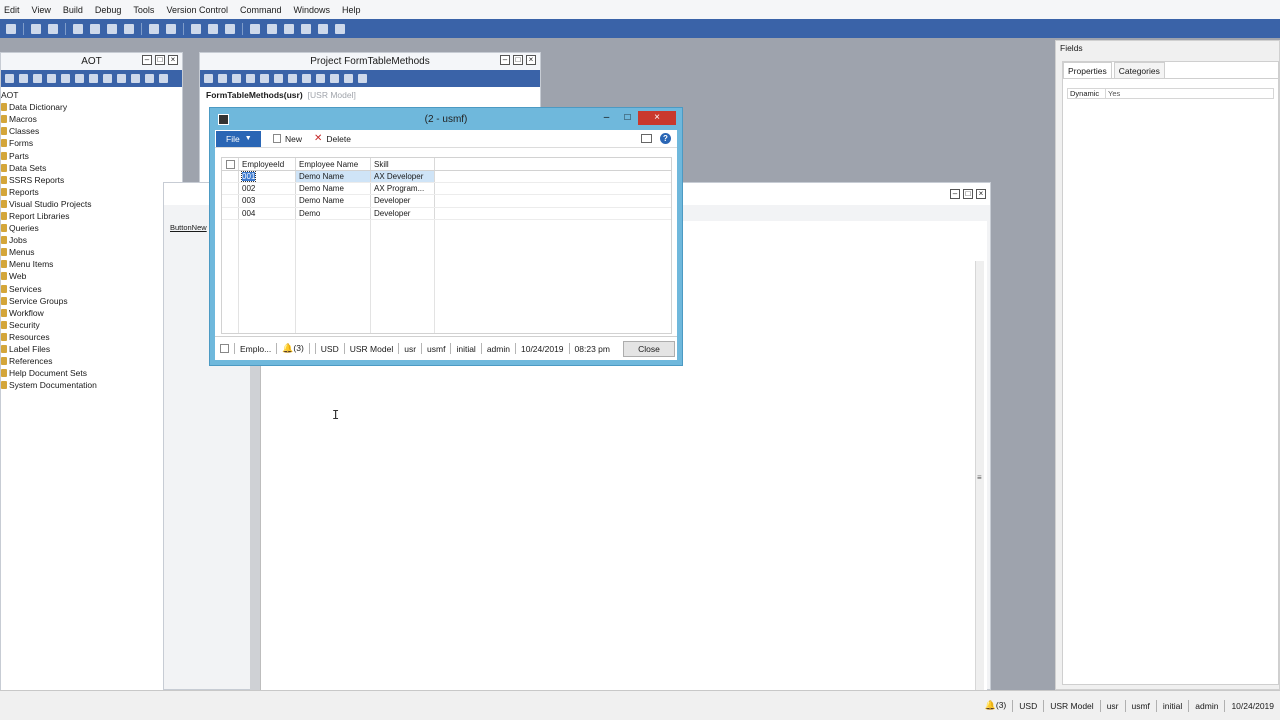 Image resolution: width=1280 pixels, height=720 pixels. Describe the element at coordinates (267, 201) in the screenshot. I see `employee-id-cell: 003` at that location.